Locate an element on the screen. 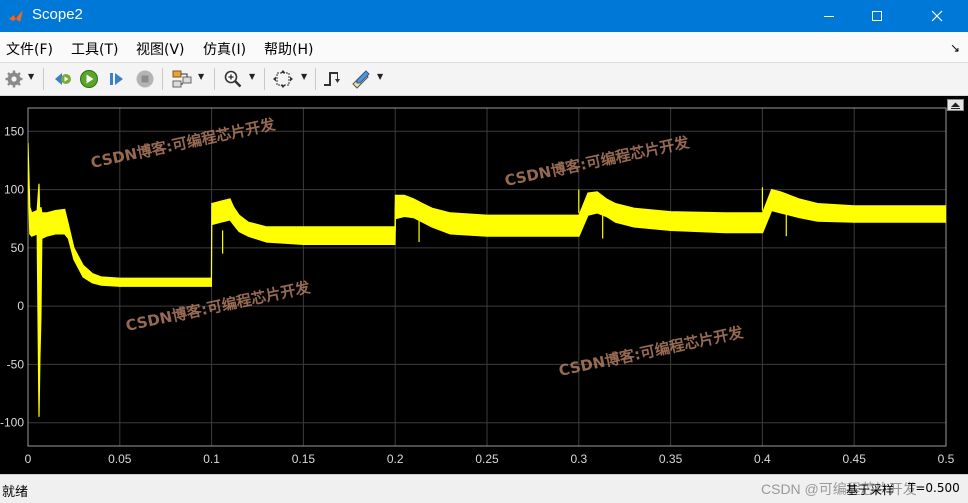 This screenshot has height=503, width=968. sample-mode: 基于采样 is located at coordinates (870, 490).